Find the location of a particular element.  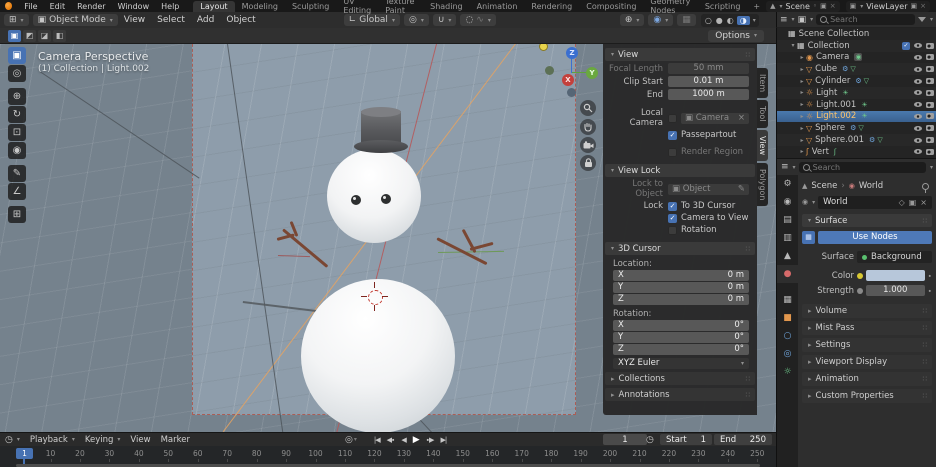

new-datablock-icon: ▣ is located at coordinates (913, 202).